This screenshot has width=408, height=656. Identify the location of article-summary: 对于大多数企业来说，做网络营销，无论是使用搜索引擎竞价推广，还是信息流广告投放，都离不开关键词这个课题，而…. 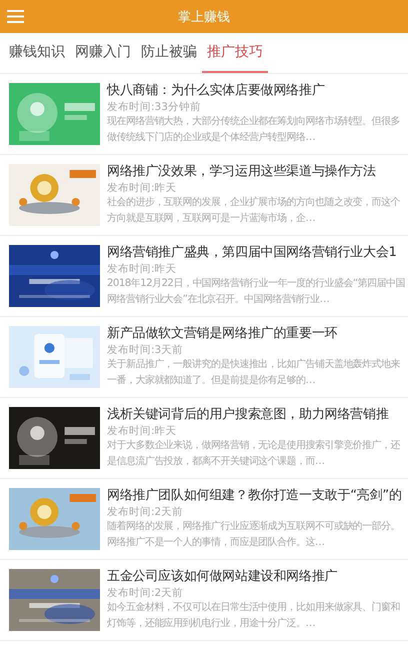
(254, 453).